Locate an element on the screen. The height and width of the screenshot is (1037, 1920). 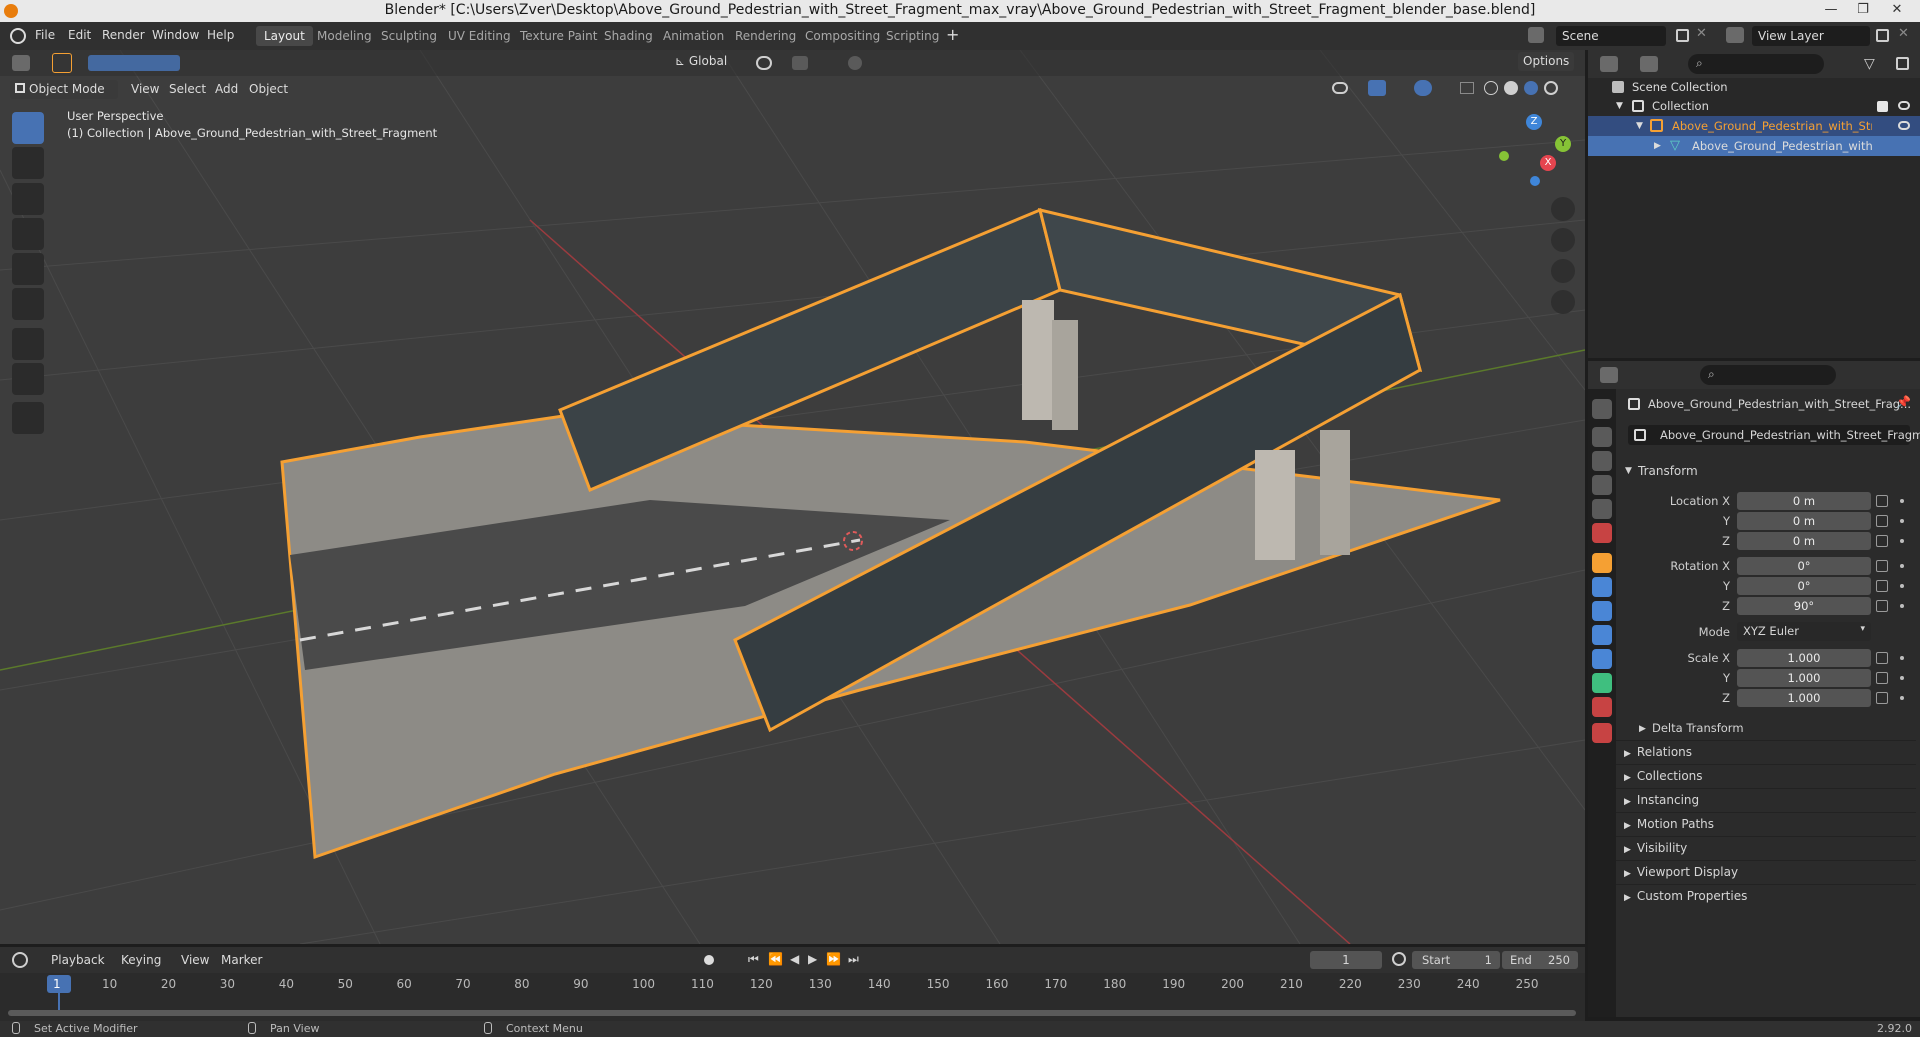
transform-expand-icon: ▼ is located at coordinates (1628, 471).